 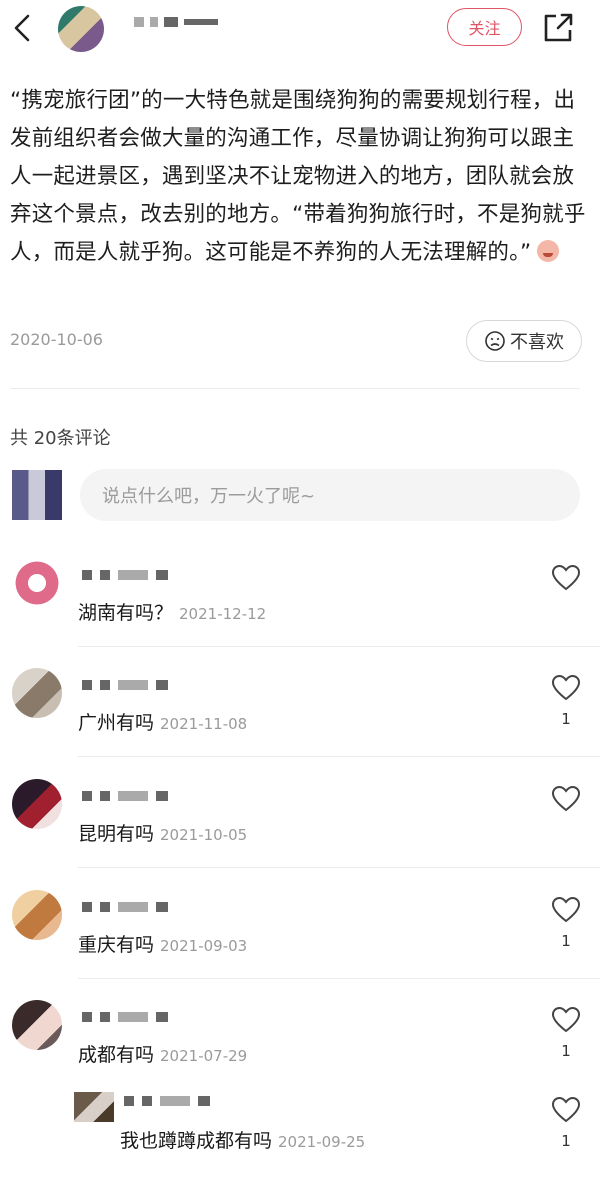 I want to click on comment-time: 2021-07-29, so click(x=204, y=1056).